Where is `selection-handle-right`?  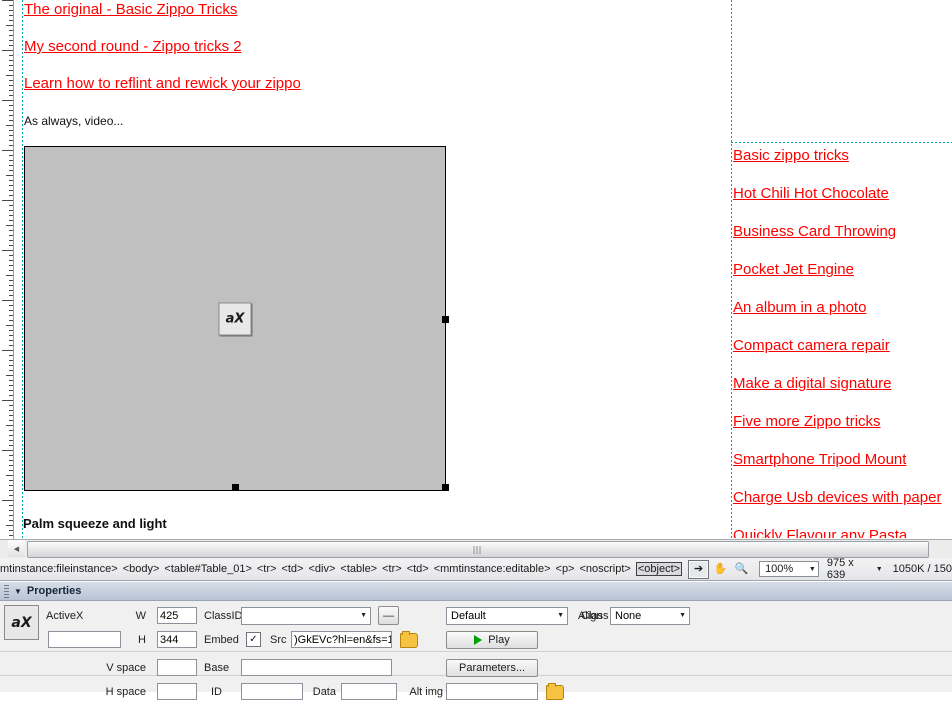 selection-handle-right is located at coordinates (445, 319).